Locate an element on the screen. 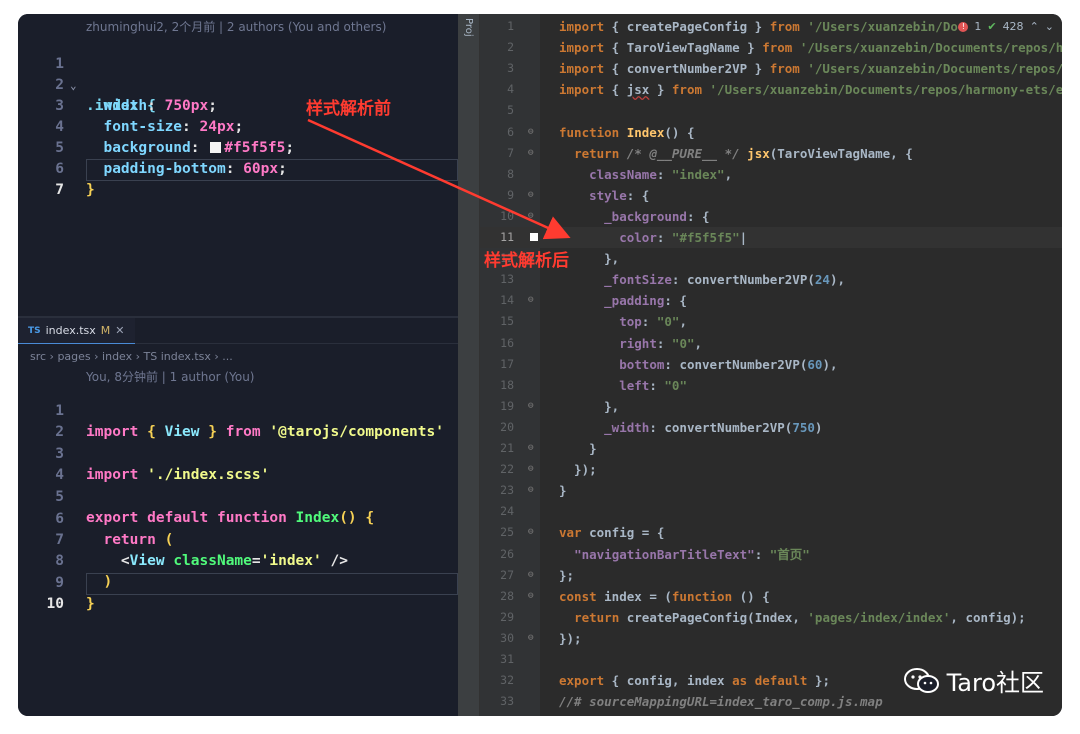 This screenshot has width=1080, height=734. line-number: 20 is located at coordinates (507, 426).